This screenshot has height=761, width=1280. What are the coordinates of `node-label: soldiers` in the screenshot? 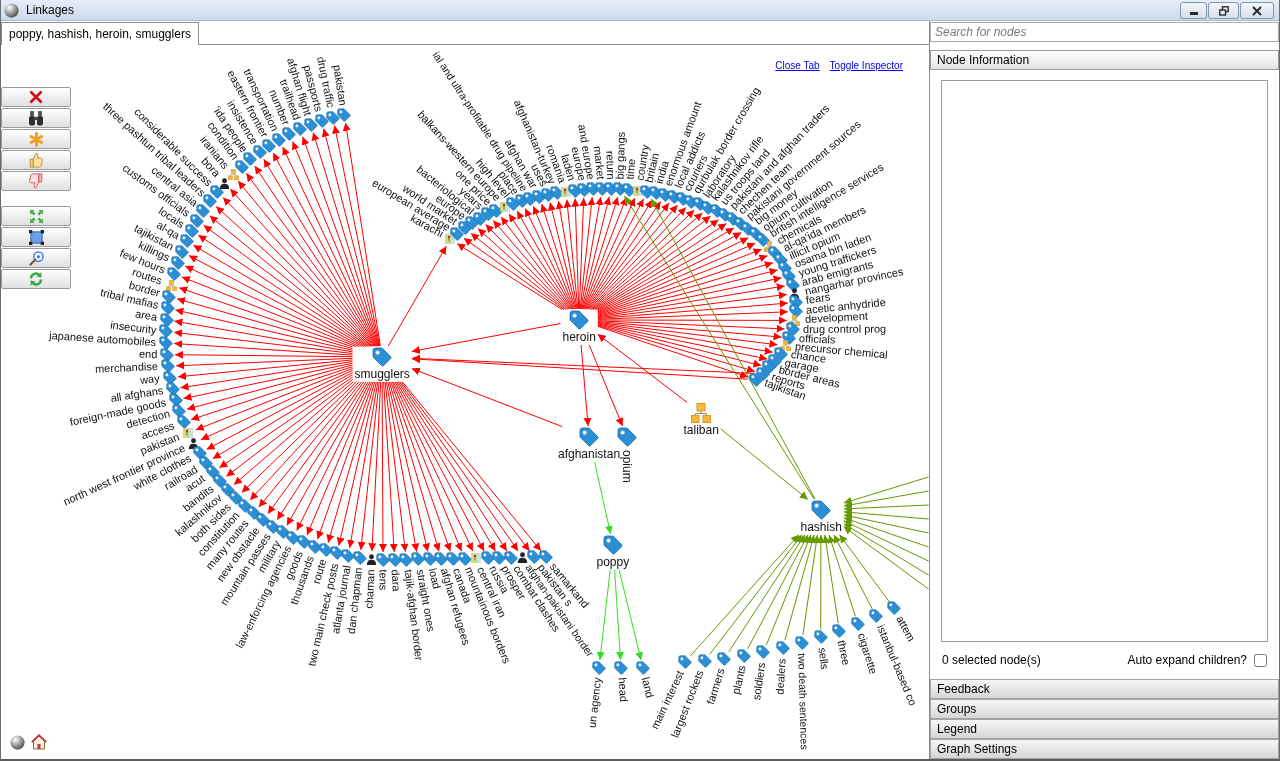 It's located at (759, 681).